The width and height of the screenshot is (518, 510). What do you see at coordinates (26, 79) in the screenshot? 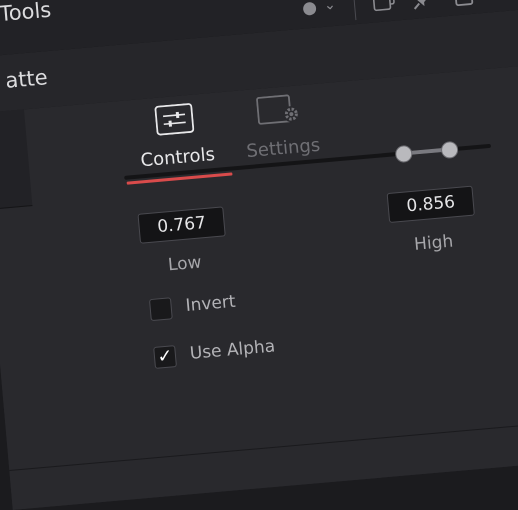
I see `node-title: atte` at bounding box center [26, 79].